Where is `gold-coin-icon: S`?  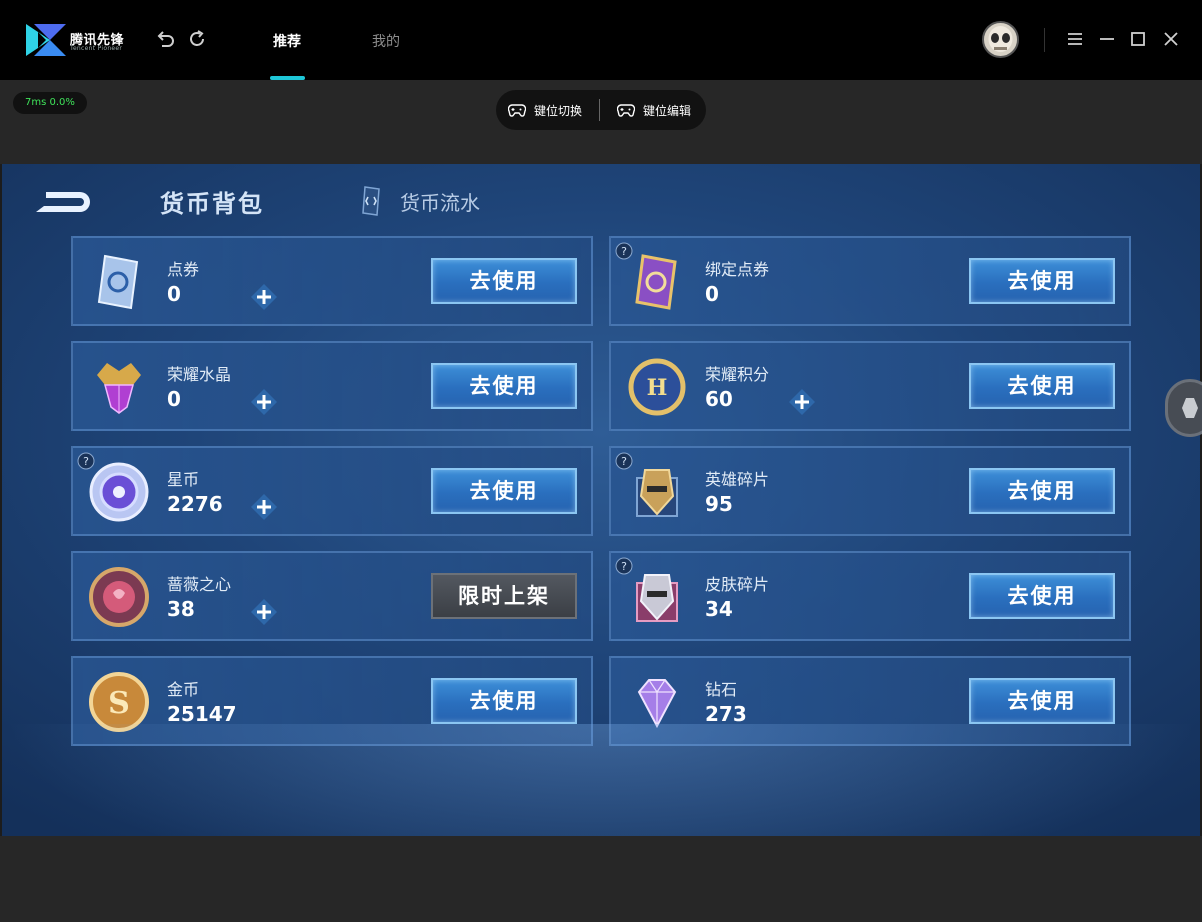
gold-coin-icon: S is located at coordinates (119, 702).